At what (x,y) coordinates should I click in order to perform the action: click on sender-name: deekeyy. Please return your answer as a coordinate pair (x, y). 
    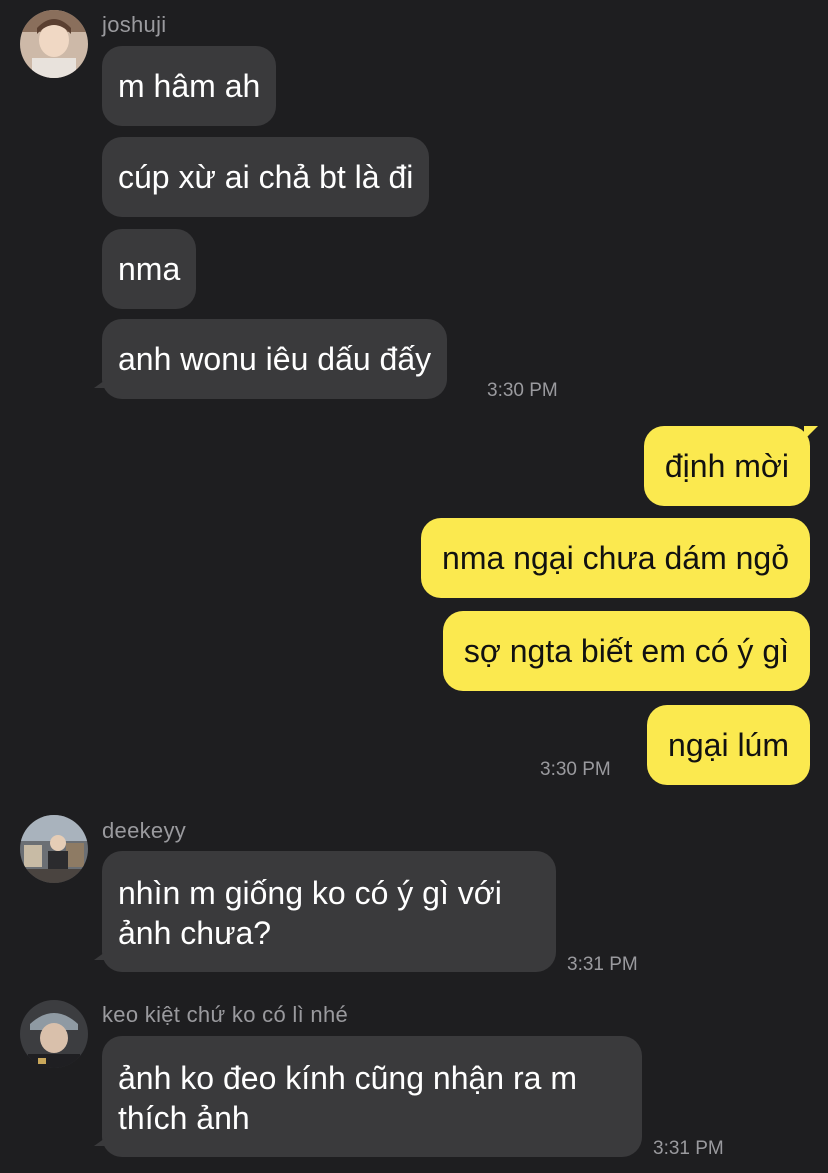
    Looking at the image, I should click on (144, 830).